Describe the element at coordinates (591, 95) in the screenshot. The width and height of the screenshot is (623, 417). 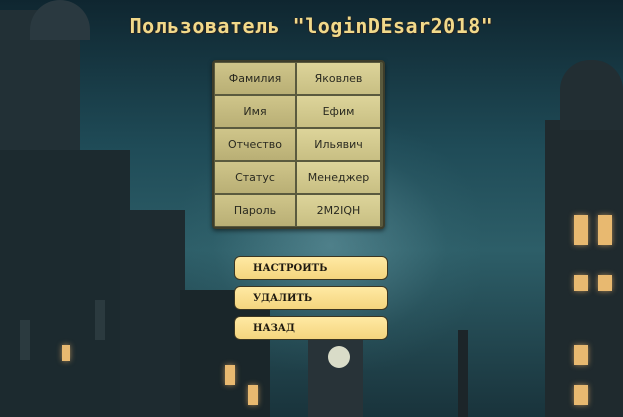
I see `right-tower-roof` at that location.